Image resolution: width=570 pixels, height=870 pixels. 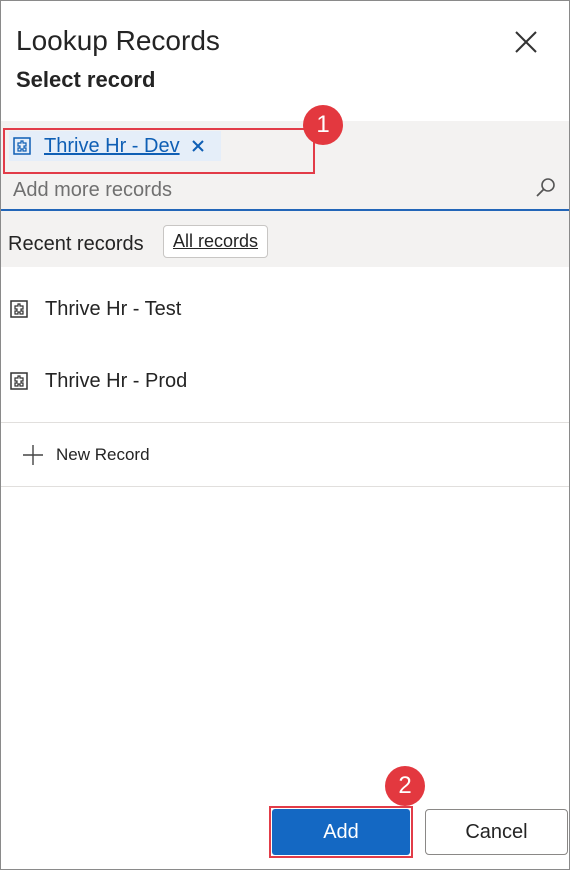 What do you see at coordinates (285, 309) in the screenshot?
I see `list-item: Thrive Hr - Test` at bounding box center [285, 309].